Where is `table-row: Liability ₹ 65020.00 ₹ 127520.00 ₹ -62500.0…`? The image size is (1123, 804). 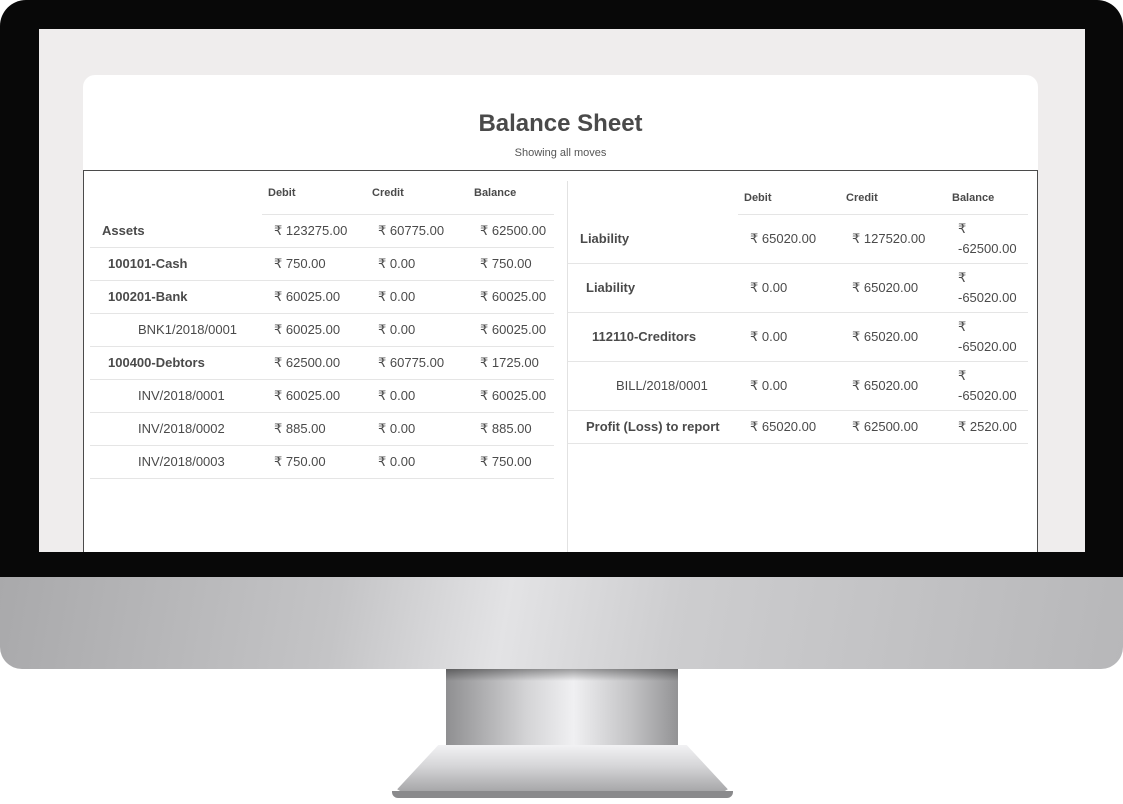 table-row: Liability ₹ 65020.00 ₹ 127520.00 ₹ -62500.0… is located at coordinates (798, 239).